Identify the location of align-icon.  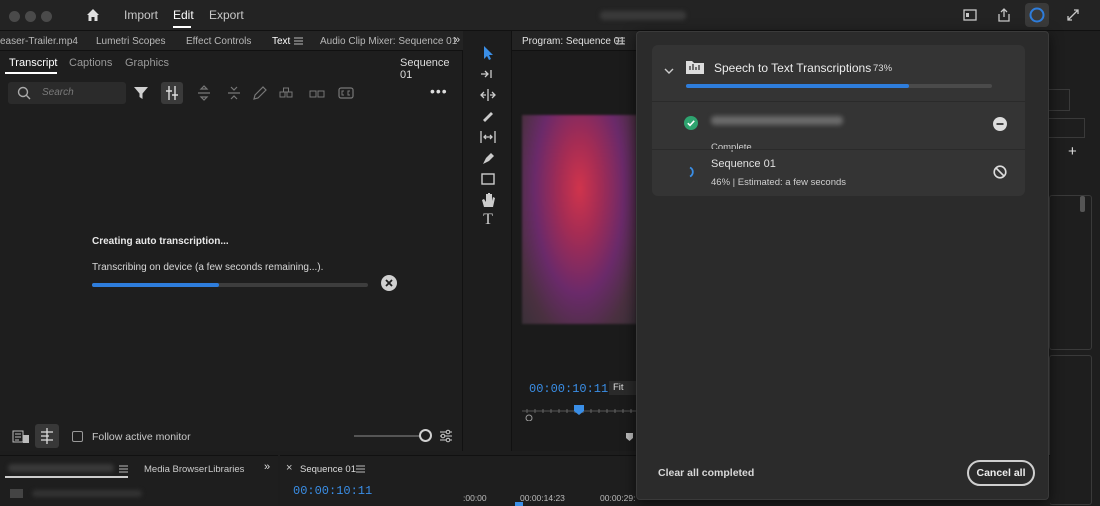
(172, 93).